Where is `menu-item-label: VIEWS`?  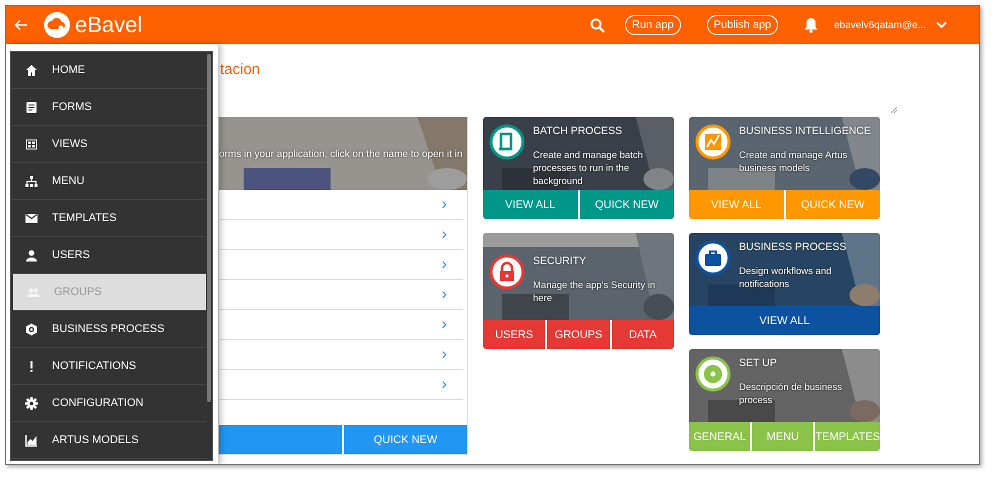 menu-item-label: VIEWS is located at coordinates (70, 144).